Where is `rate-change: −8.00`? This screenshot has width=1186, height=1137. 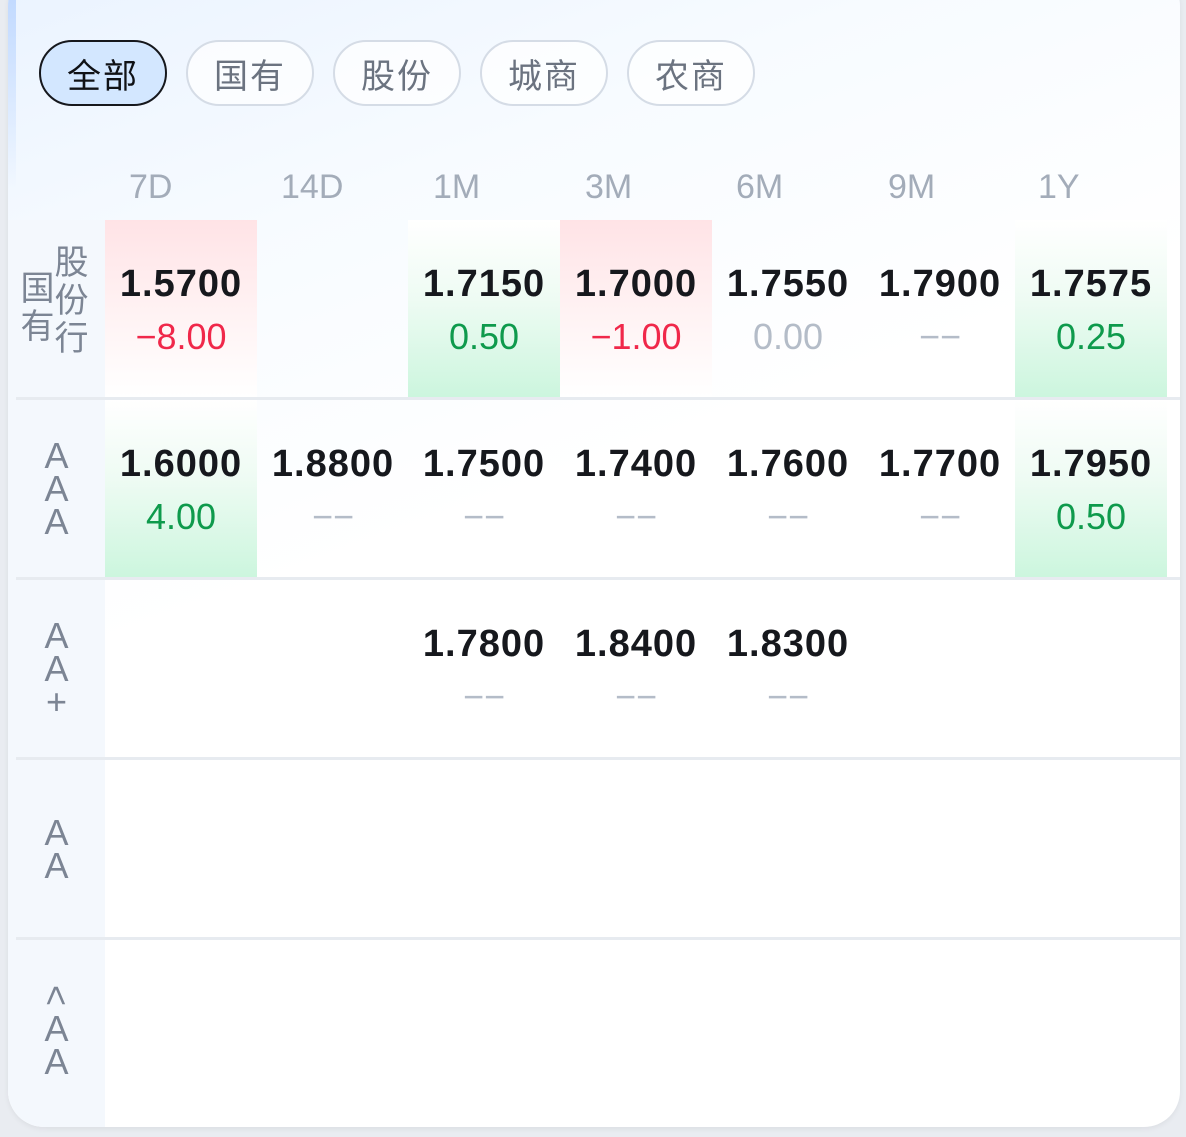 rate-change: −8.00 is located at coordinates (181, 336).